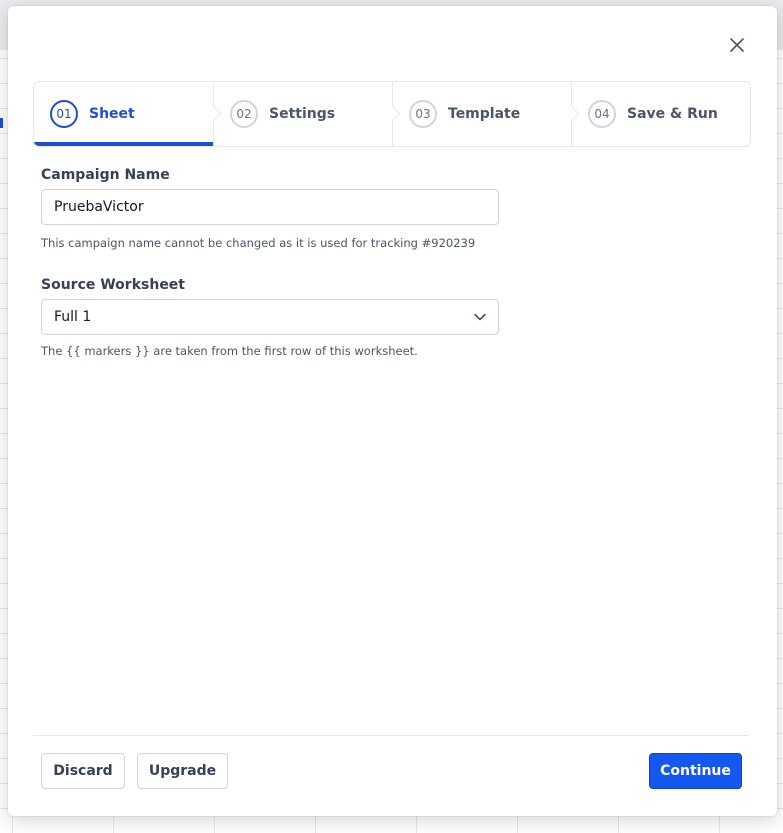  Describe the element at coordinates (480, 317) in the screenshot. I see `chevron-down-icon` at that location.